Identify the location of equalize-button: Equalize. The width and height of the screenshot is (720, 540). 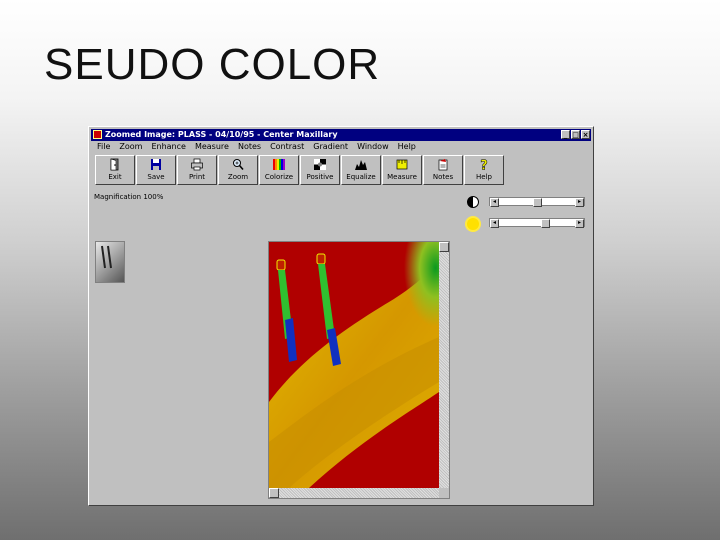
(361, 170).